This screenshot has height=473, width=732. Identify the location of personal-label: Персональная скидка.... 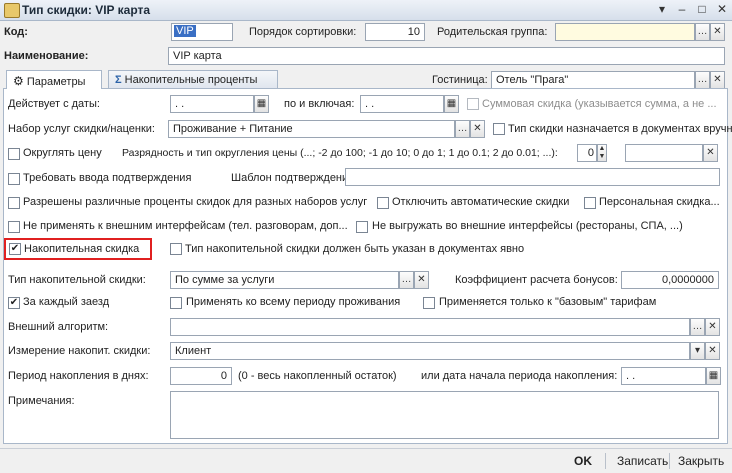
(659, 202).